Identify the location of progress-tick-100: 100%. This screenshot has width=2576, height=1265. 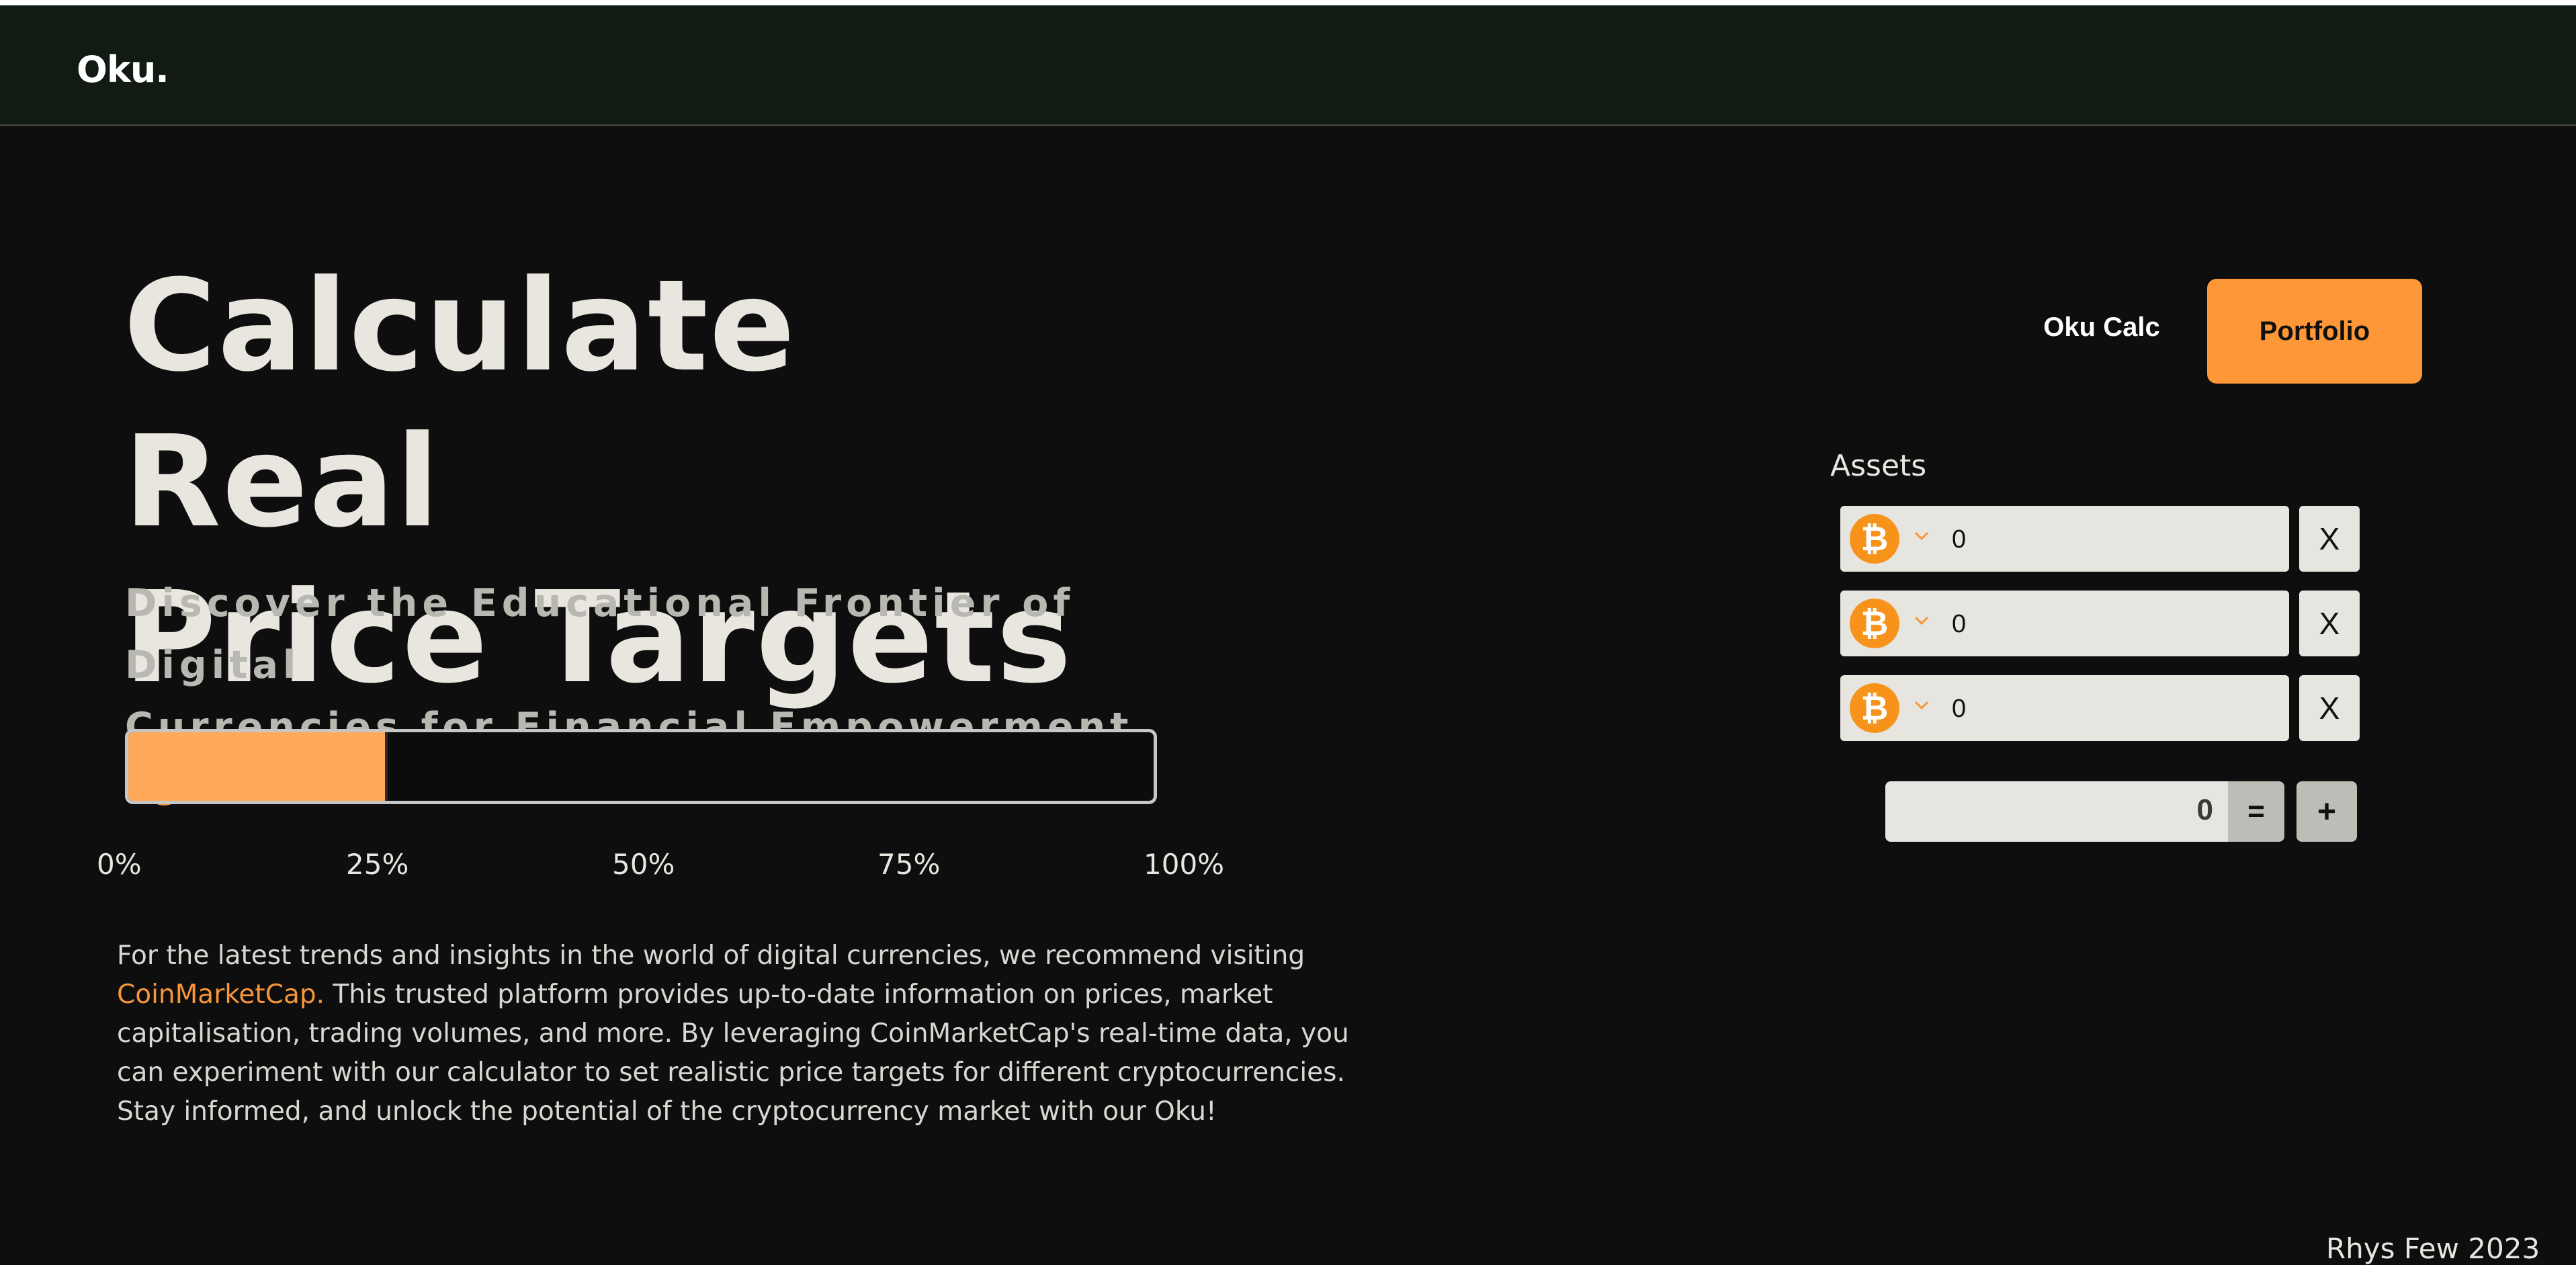
(1184, 864).